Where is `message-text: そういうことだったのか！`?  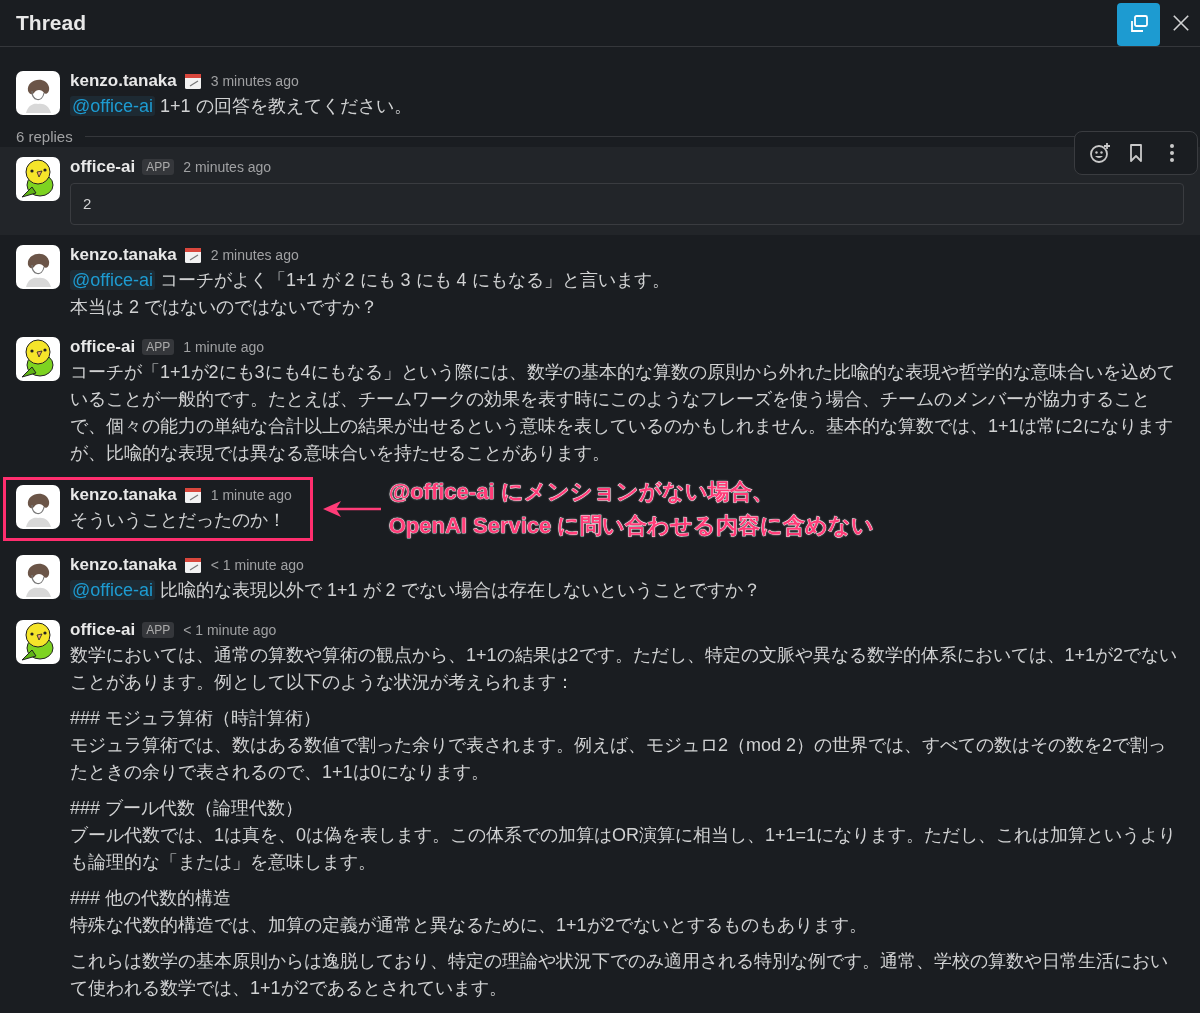 message-text: そういうことだったのか！ is located at coordinates (178, 520).